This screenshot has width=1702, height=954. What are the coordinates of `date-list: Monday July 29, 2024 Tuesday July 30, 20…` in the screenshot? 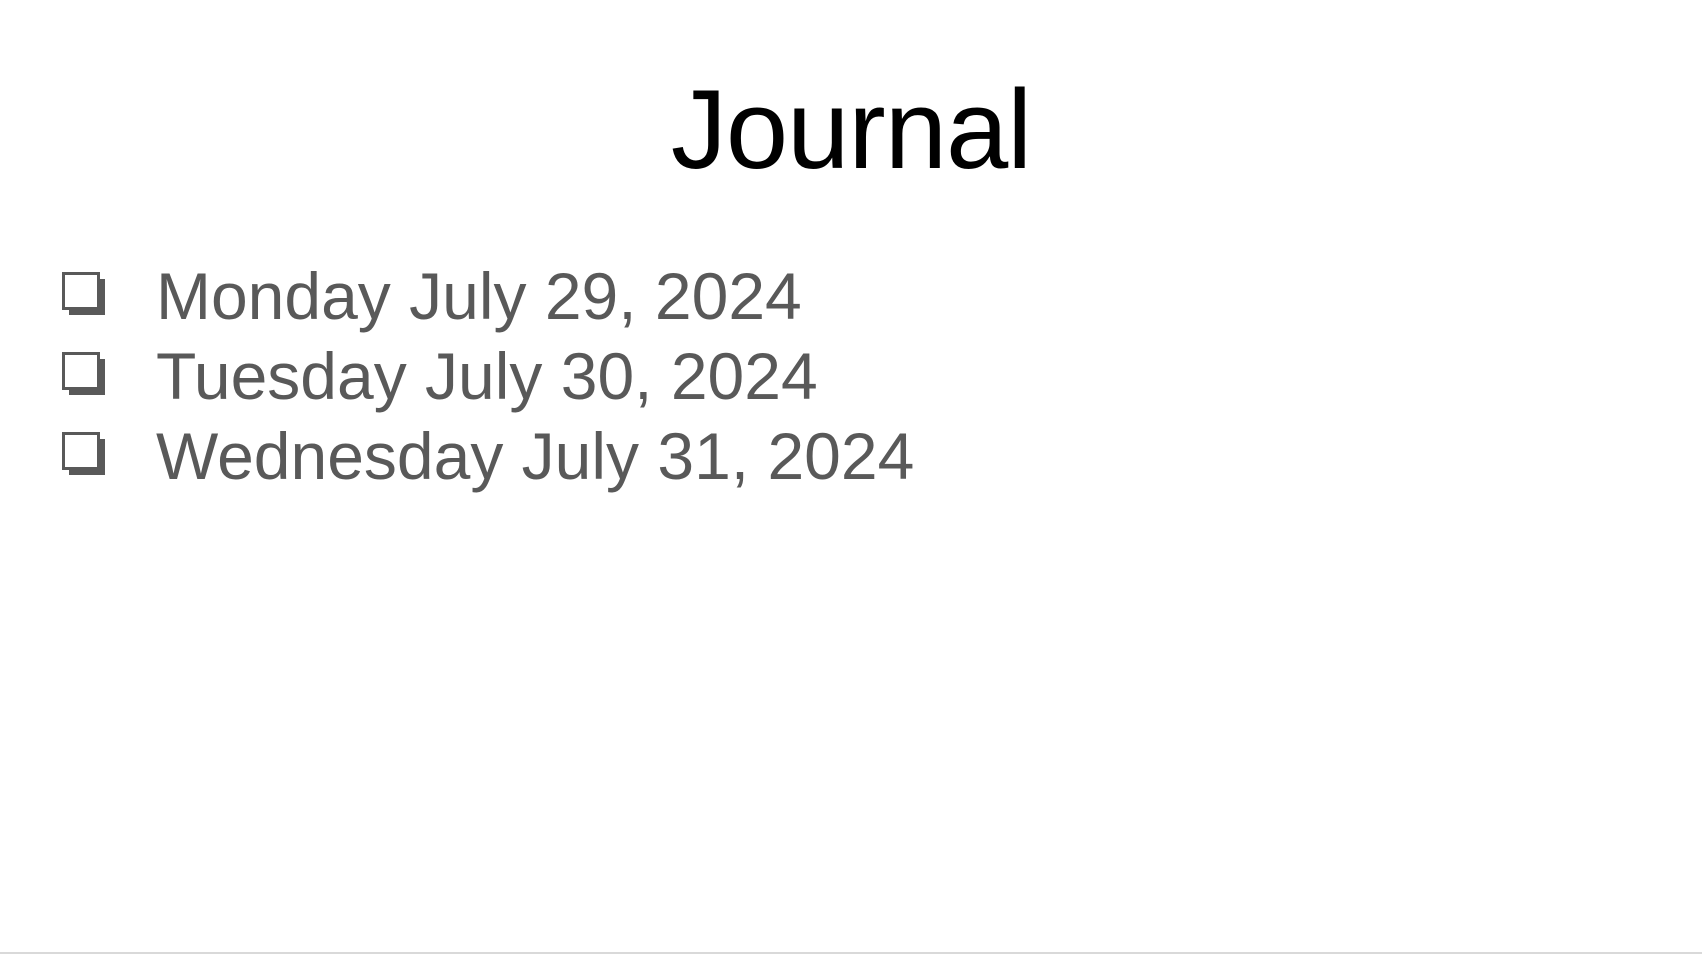 It's located at (488, 376).